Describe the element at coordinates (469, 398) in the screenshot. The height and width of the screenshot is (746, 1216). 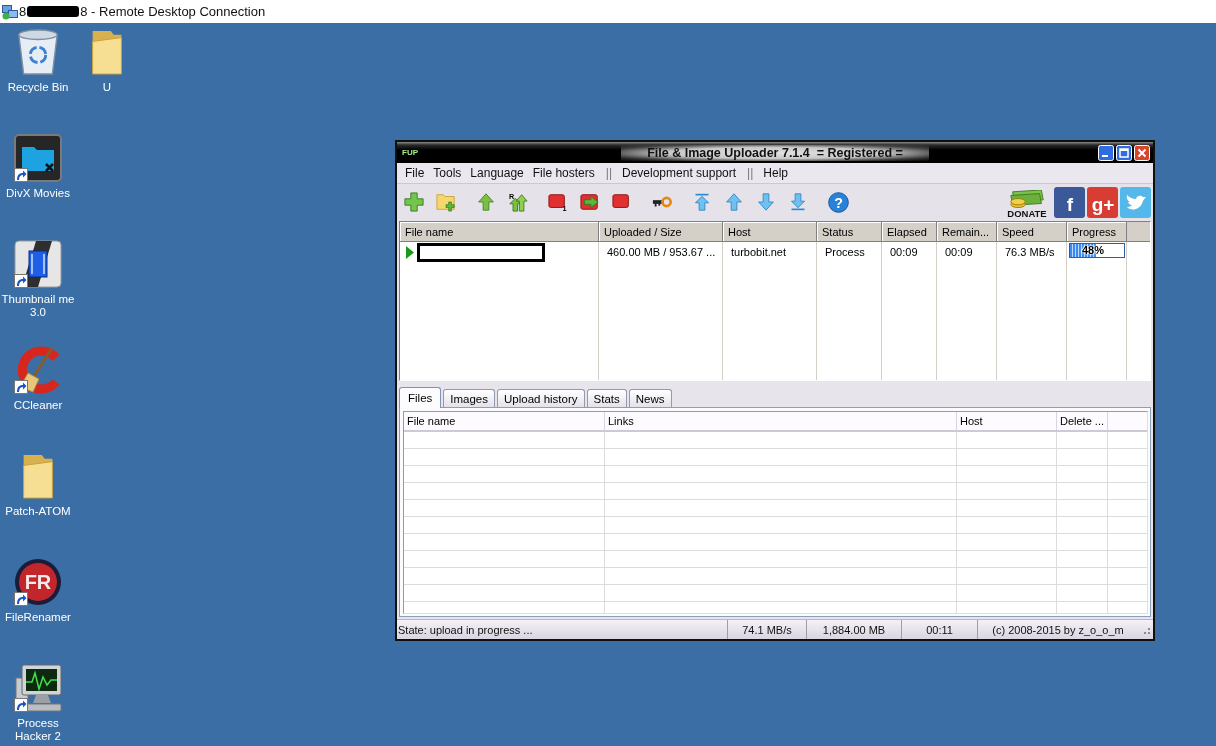
I see `tab: Images` at that location.